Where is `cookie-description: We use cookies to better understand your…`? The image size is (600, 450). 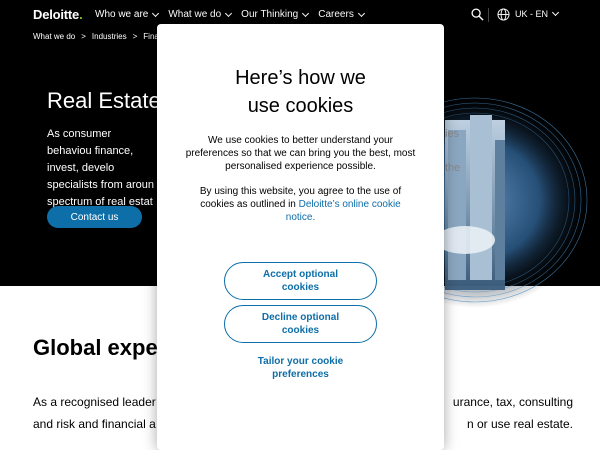 cookie-description: We use cookies to better understand your… is located at coordinates (300, 153).